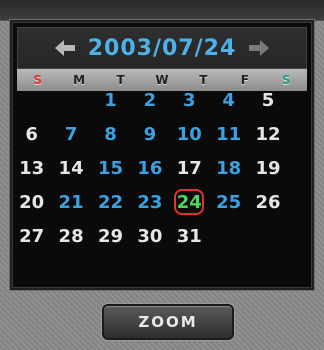 The image size is (324, 350). Describe the element at coordinates (31, 135) in the screenshot. I see `day-cell: 6` at that location.